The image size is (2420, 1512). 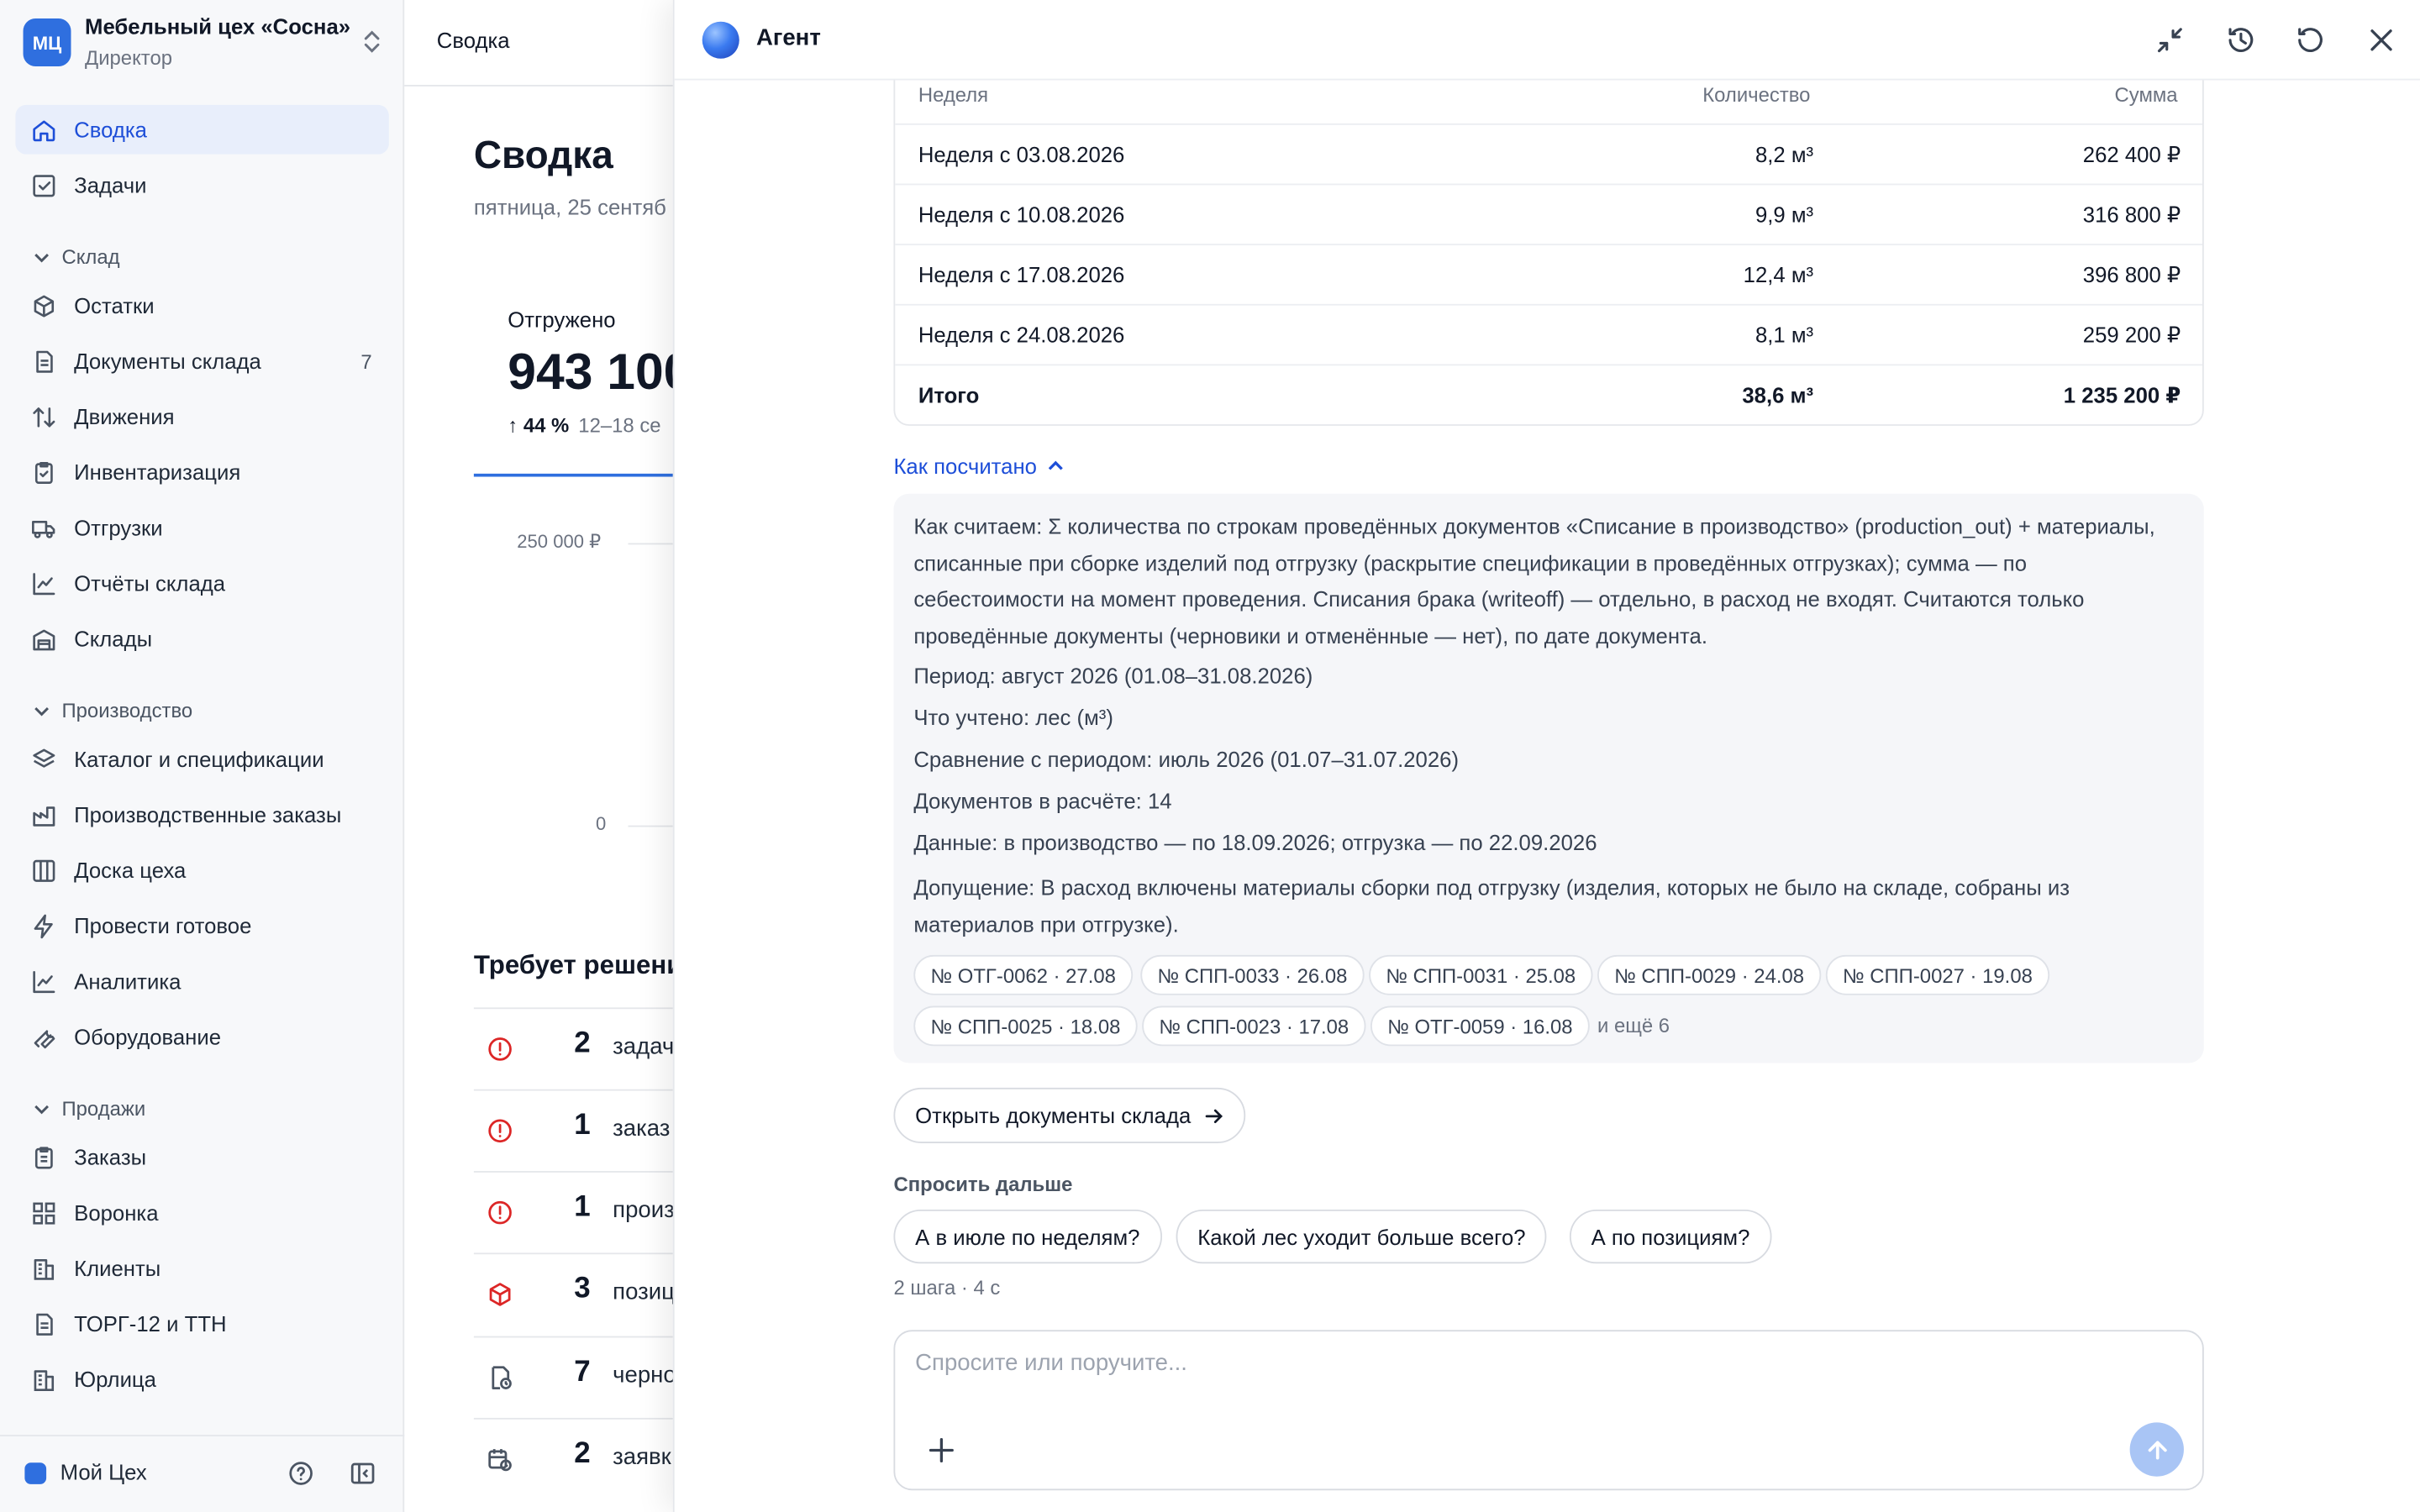 What do you see at coordinates (500, 1131) in the screenshot?
I see `alert-circle-icon` at bounding box center [500, 1131].